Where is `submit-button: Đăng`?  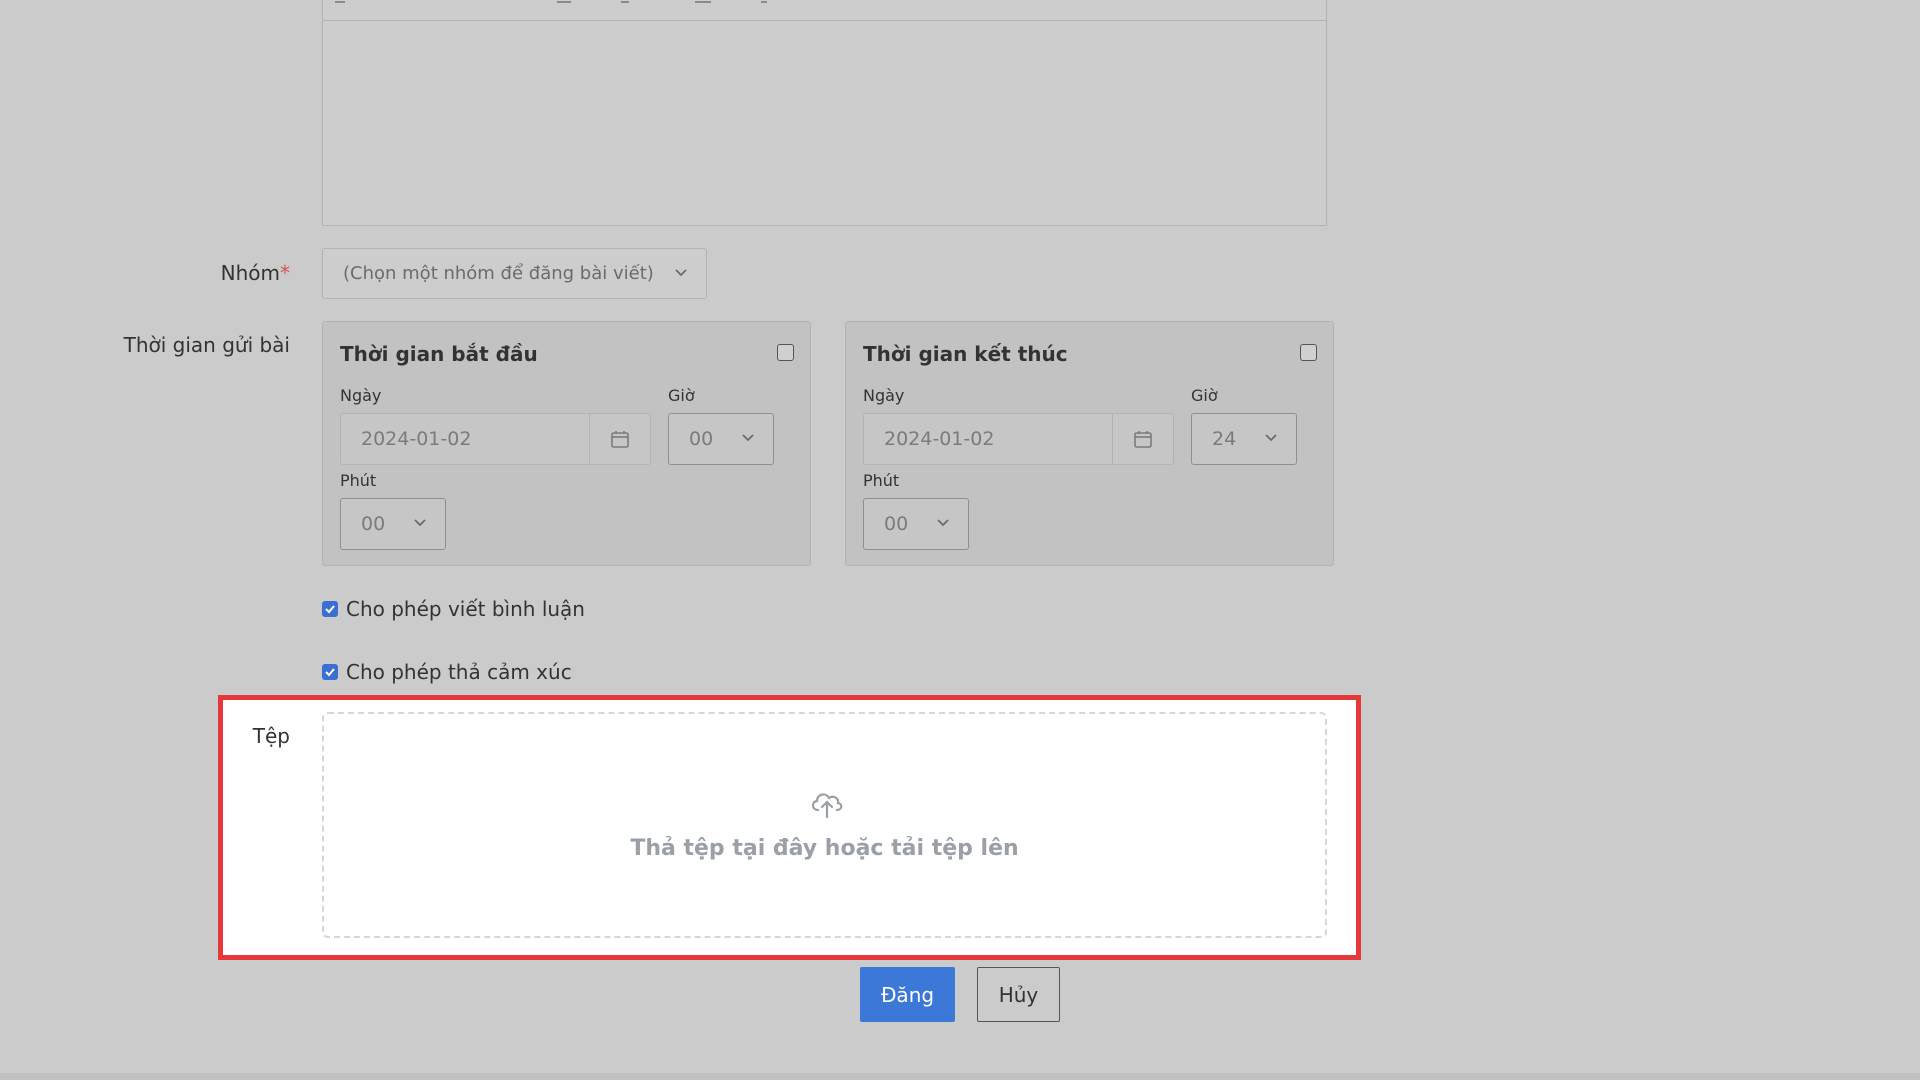
submit-button: Đăng is located at coordinates (907, 994).